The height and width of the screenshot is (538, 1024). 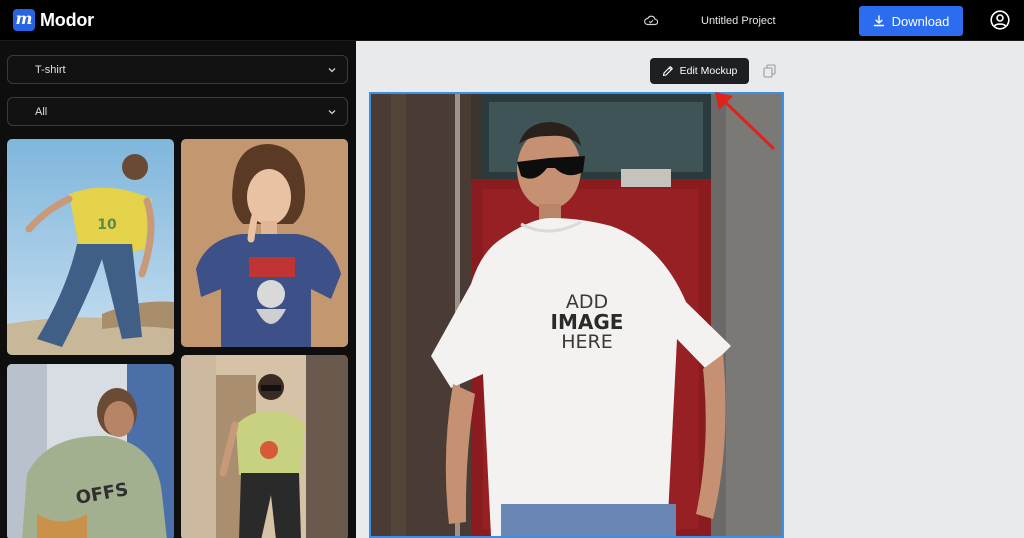 I want to click on mockup-thumbnail-image: OFFS, so click(x=90, y=451).